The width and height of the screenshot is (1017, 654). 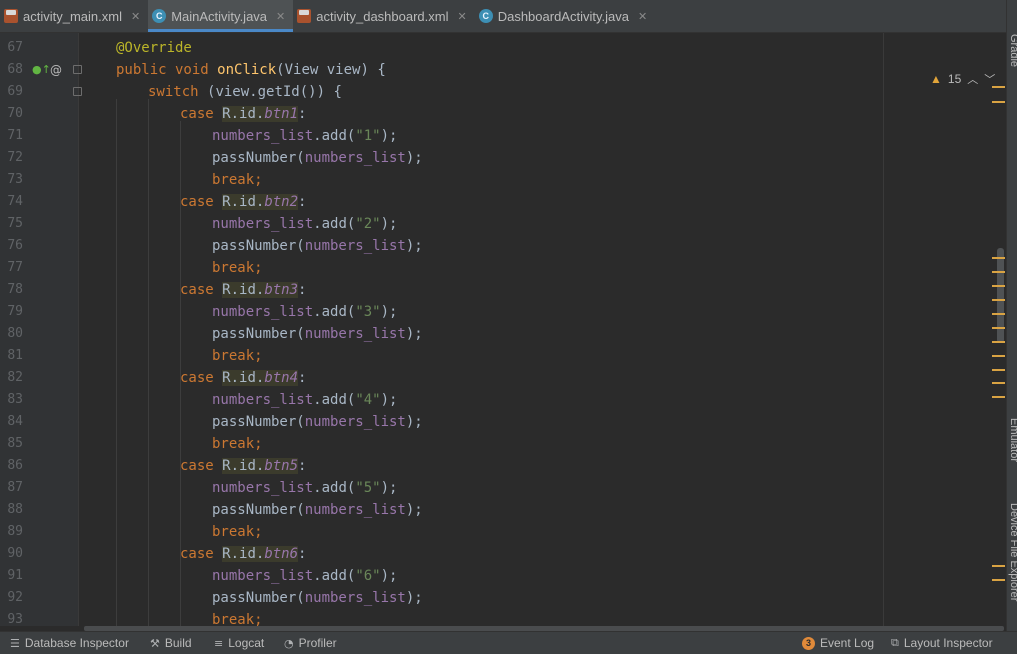 What do you see at coordinates (503, 617) in the screenshot?
I see `code-line: 93 break;` at bounding box center [503, 617].